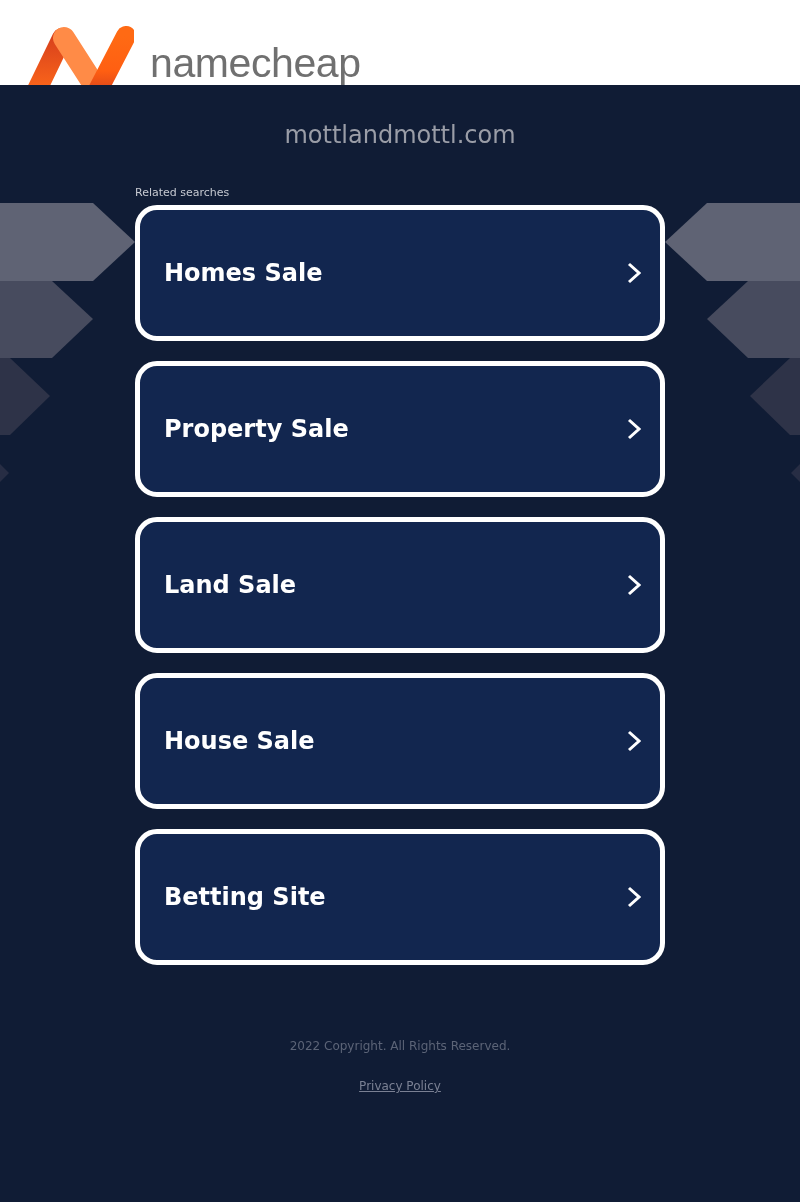  Describe the element at coordinates (400, 273) in the screenshot. I see `related-search-link: Homes Sale` at that location.